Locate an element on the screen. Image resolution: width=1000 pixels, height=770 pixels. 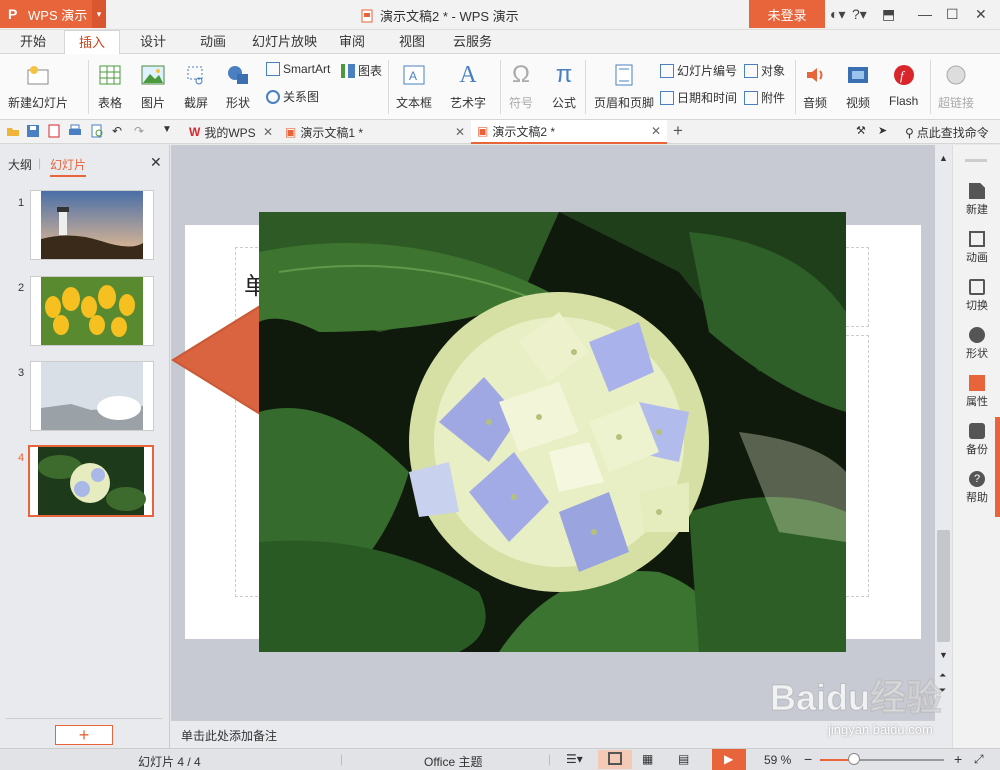
maximize-icon: ☐ is located at coordinates (952, 14).